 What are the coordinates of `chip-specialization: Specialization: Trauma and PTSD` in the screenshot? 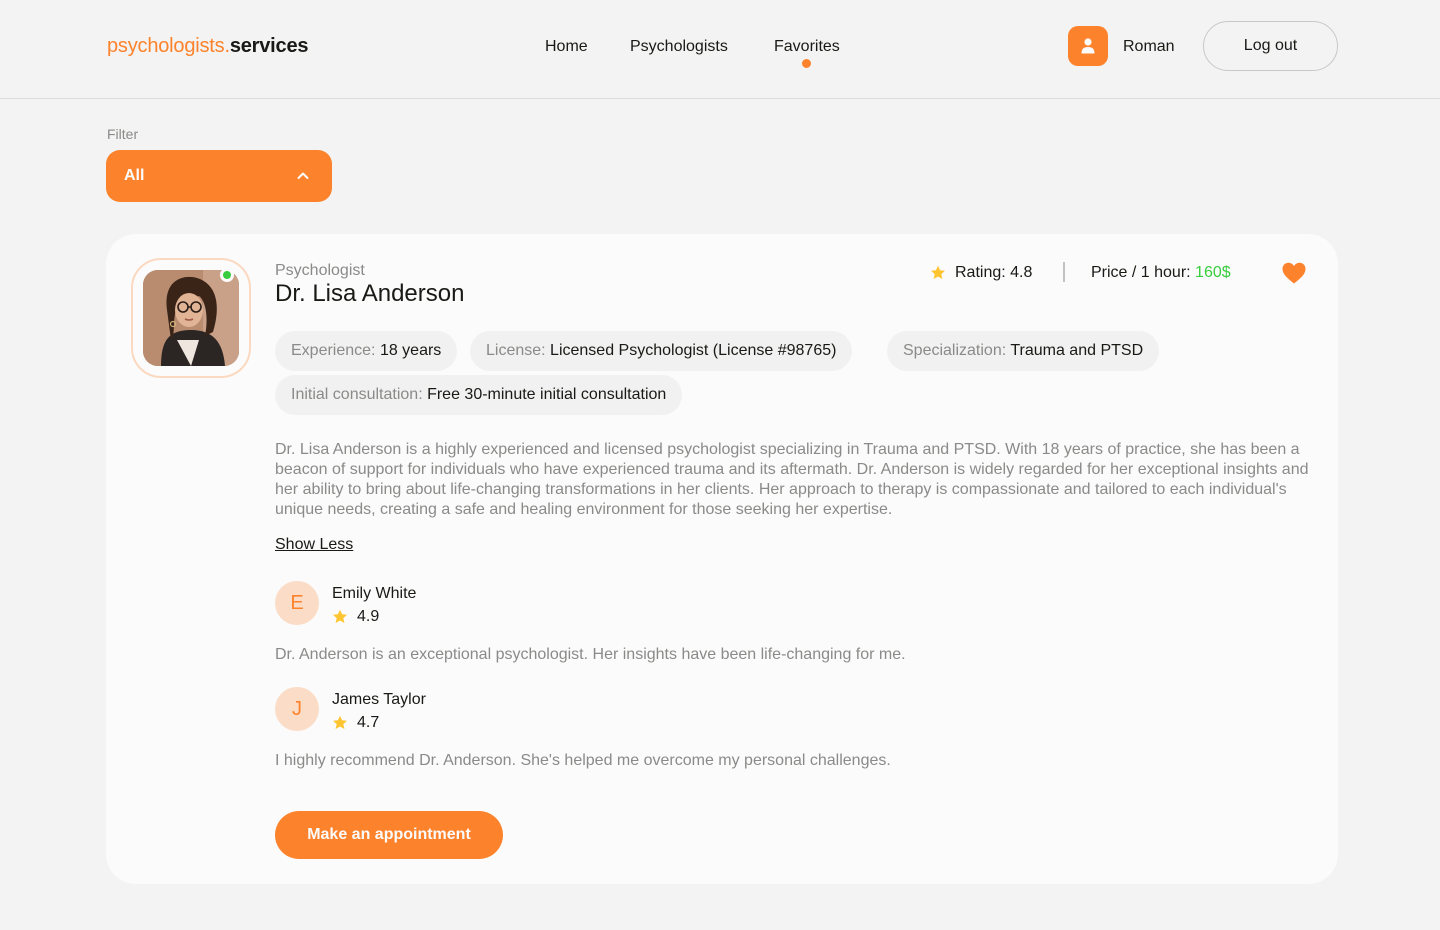 It's located at (1023, 351).